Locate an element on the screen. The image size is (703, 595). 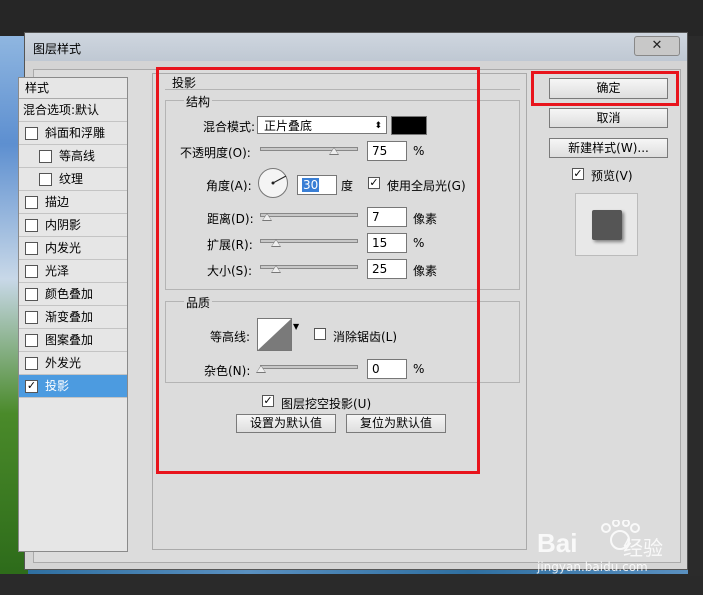
list-item-label: 图案叠加 is located at coordinates (69, 340).